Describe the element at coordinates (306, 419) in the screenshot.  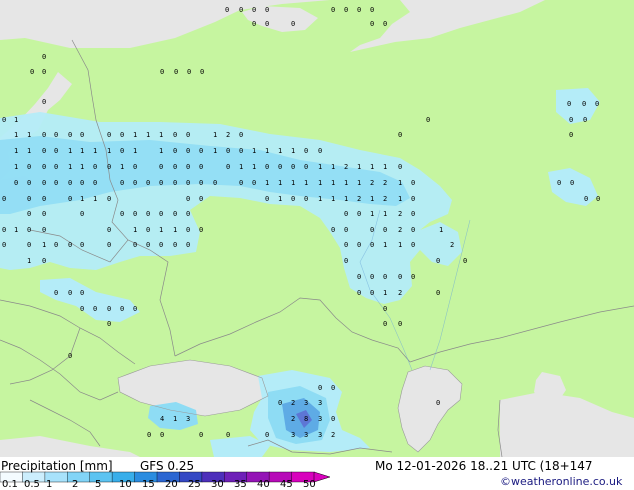
I see `precip-value-label: 8` at that location.